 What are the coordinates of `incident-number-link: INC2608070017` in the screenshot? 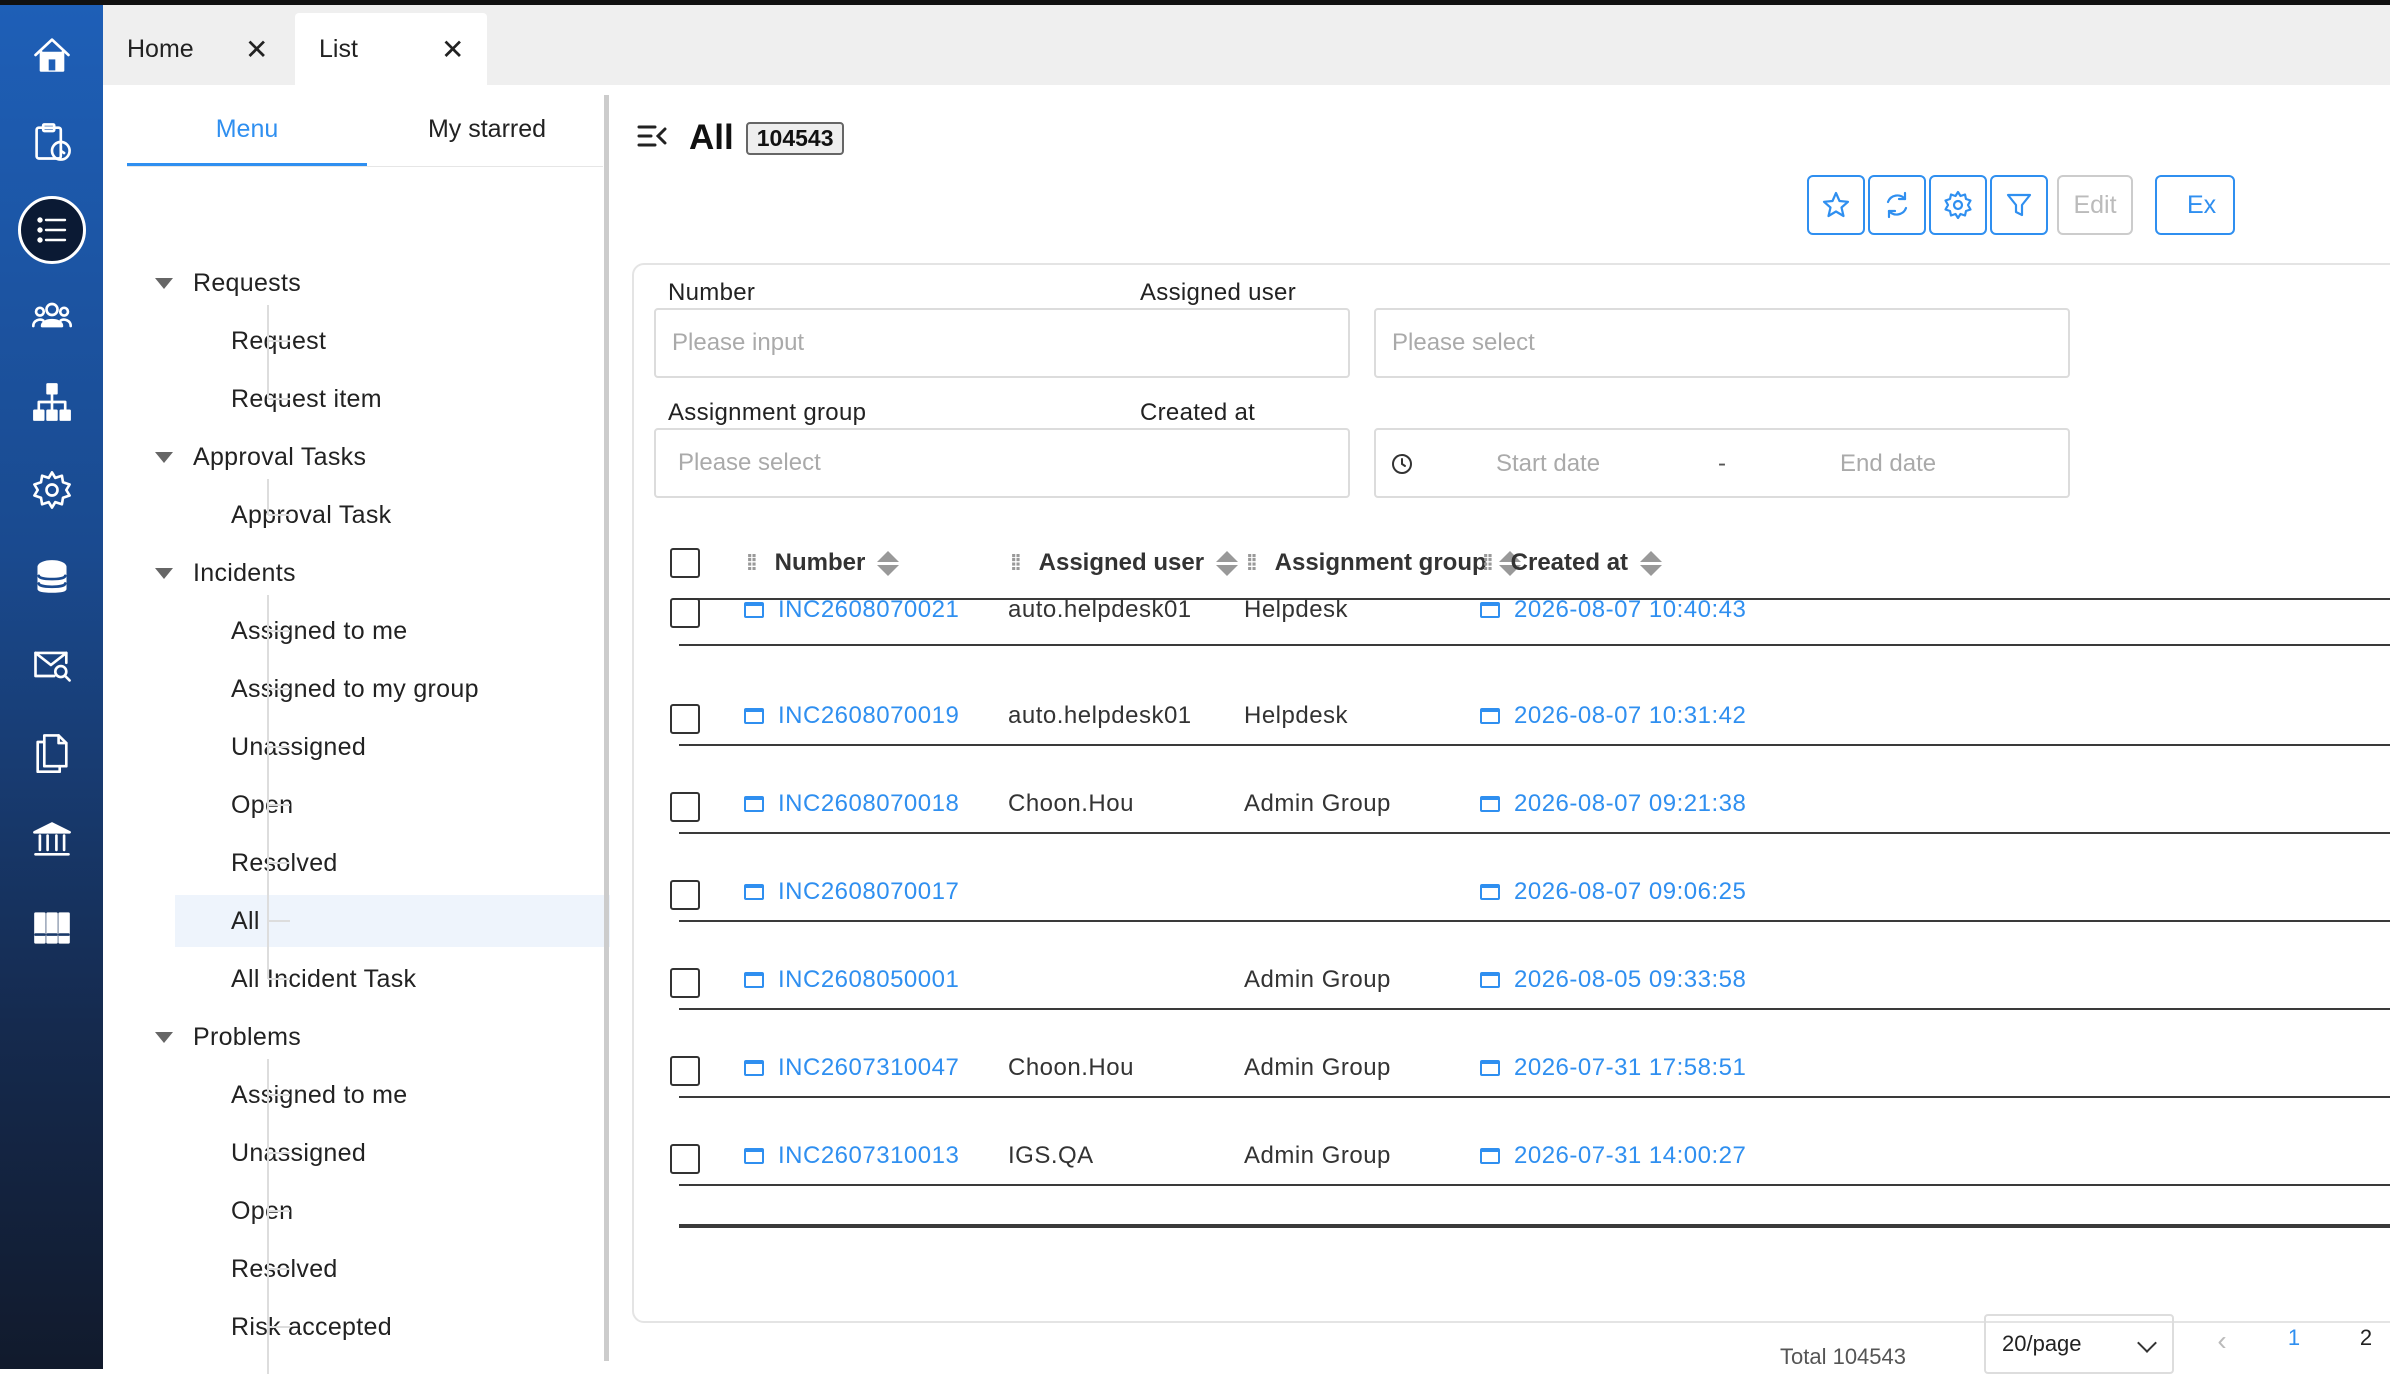 It's located at (851, 892).